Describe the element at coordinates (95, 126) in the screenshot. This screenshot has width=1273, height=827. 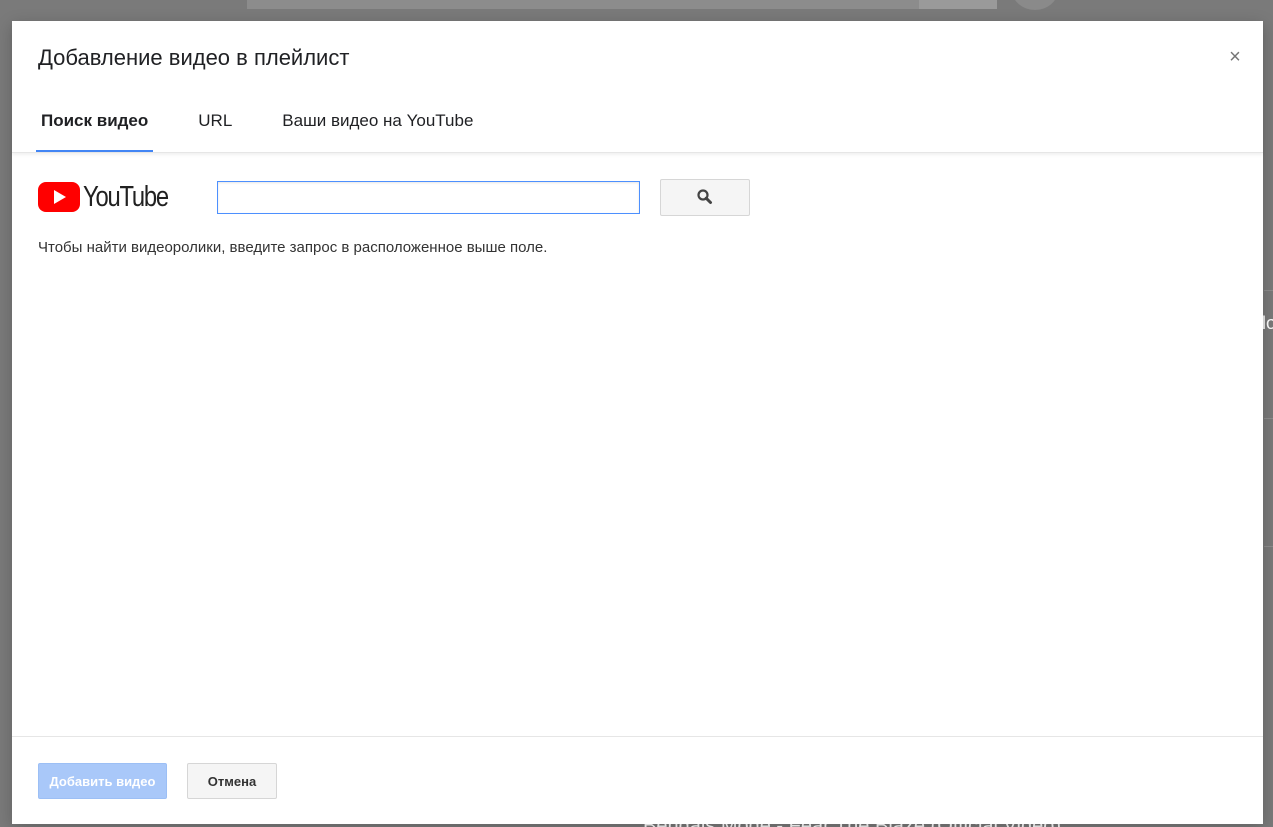
I see `tab-video-search: Поиск видео` at that location.